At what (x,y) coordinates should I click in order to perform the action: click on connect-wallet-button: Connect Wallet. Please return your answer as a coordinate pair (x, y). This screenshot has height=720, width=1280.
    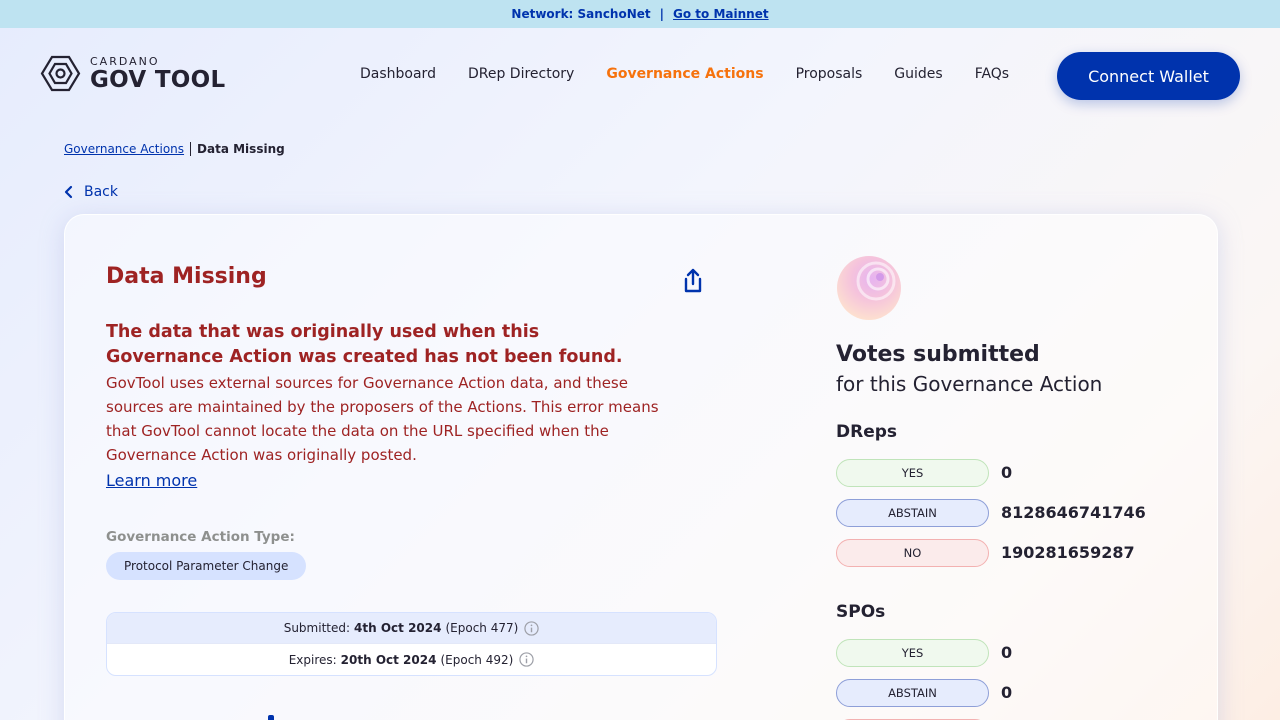
    Looking at the image, I should click on (1148, 76).